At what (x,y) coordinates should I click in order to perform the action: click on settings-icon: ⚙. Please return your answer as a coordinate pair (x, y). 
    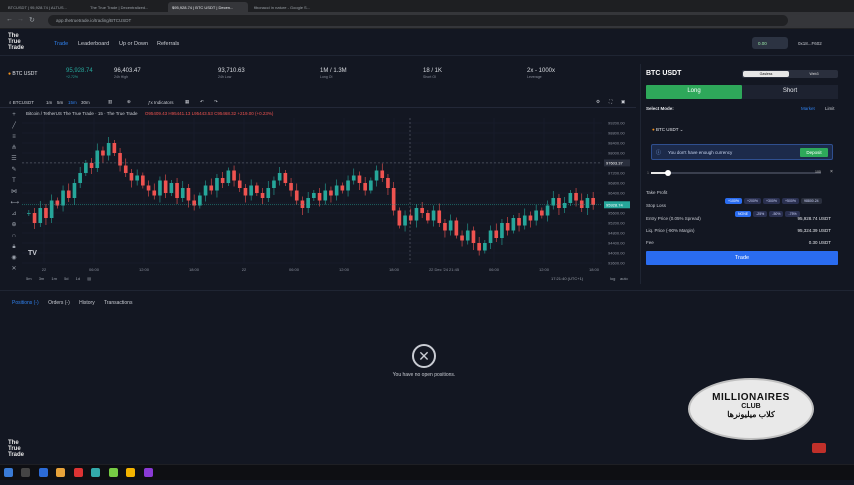
    Looking at the image, I should click on (598, 102).